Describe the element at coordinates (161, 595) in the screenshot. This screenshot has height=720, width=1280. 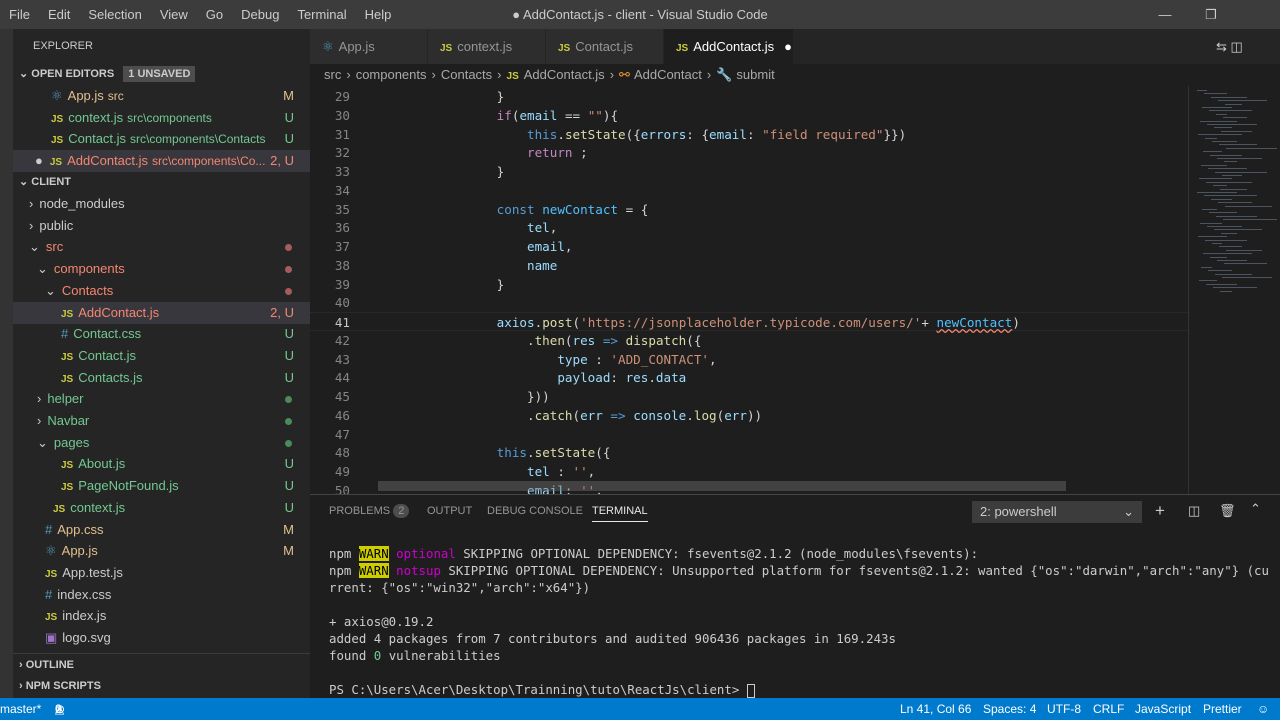
I see `file-item: # index.css` at that location.